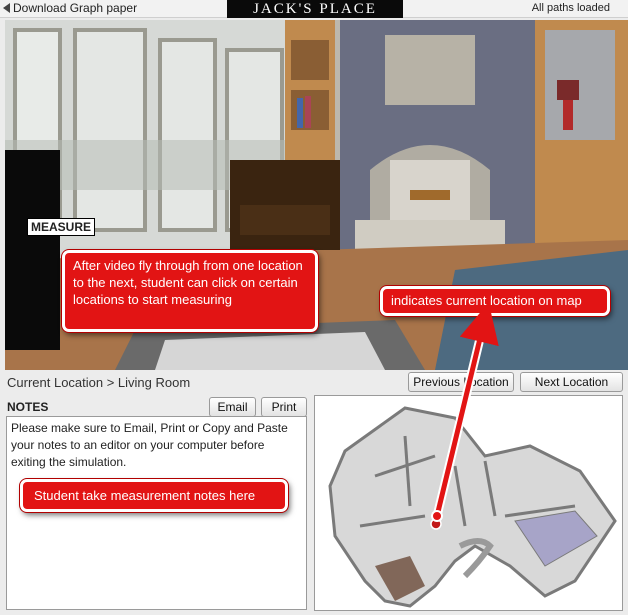 The image size is (628, 615). Describe the element at coordinates (495, 301) in the screenshot. I see `callout-current-location: indicates current location on map` at that location.